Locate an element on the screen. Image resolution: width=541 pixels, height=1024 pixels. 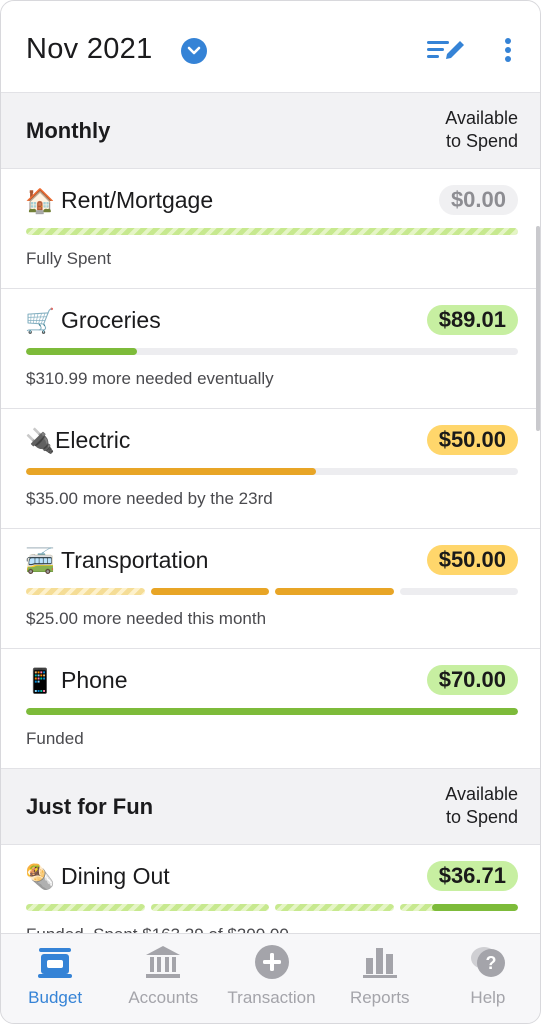
burrito-icon: 🌯 is located at coordinates (40, 877).